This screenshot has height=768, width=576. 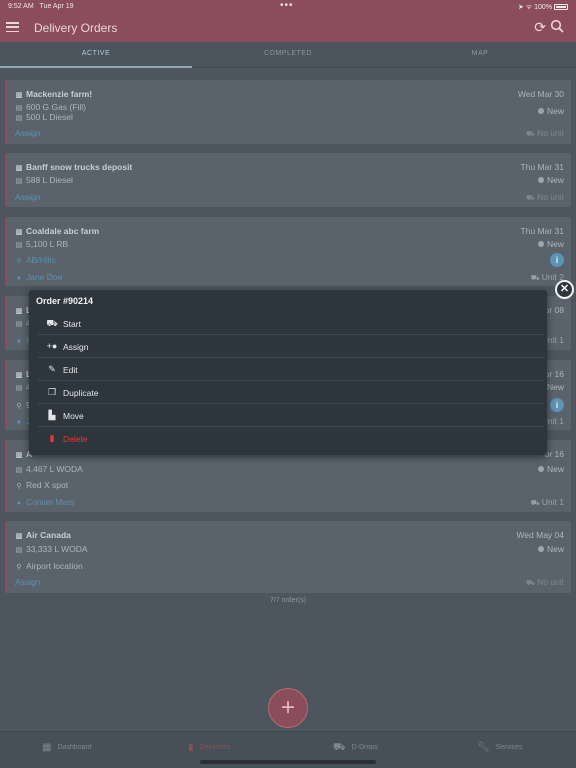 I want to click on tab-indicator, so click(x=96, y=67).